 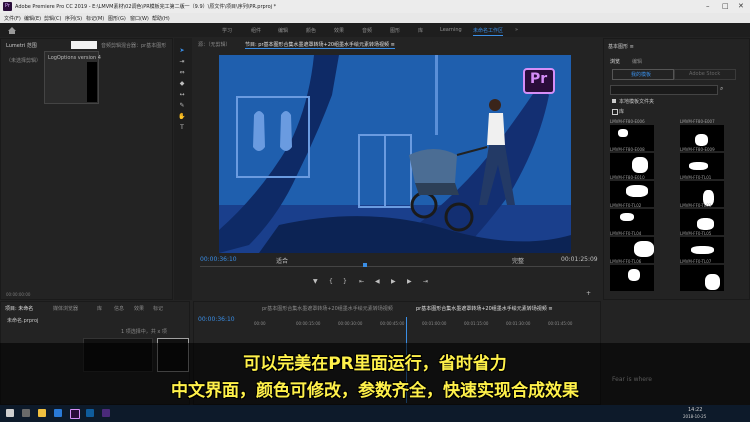 I want to click on step-forward-icon: ▶, so click(x=409, y=281).